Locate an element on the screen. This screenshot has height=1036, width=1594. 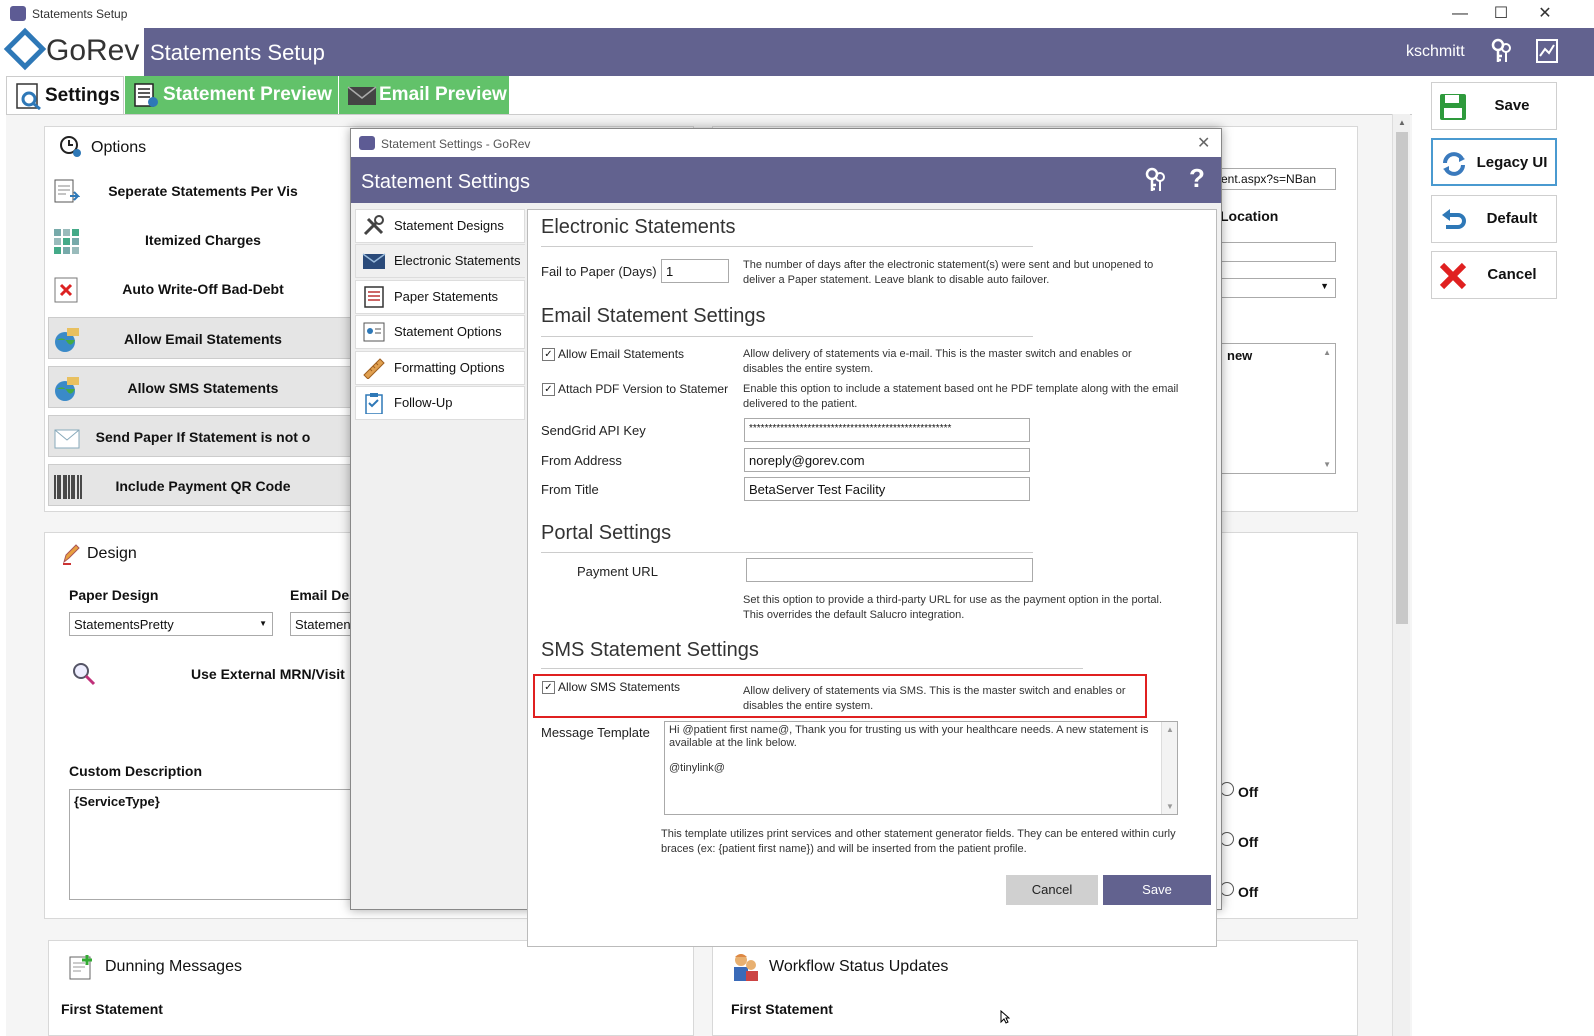
option-label: Allow SMS Statements is located at coordinates (203, 388).